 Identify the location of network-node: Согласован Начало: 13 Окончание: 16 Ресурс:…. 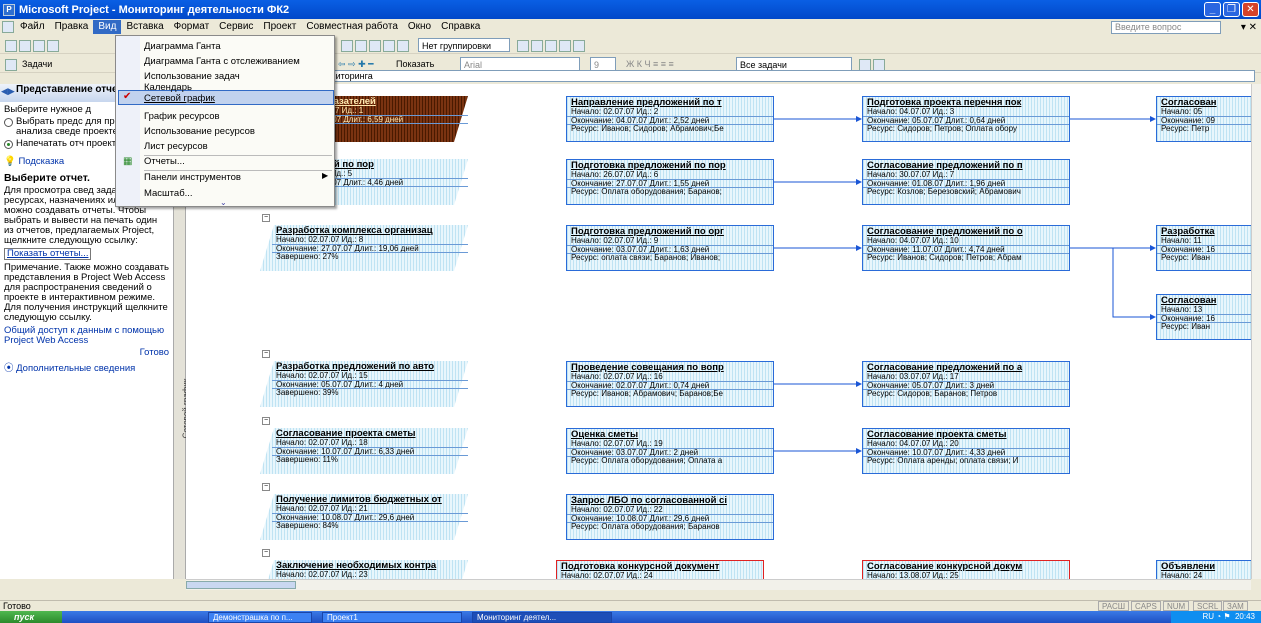
(1203, 317).